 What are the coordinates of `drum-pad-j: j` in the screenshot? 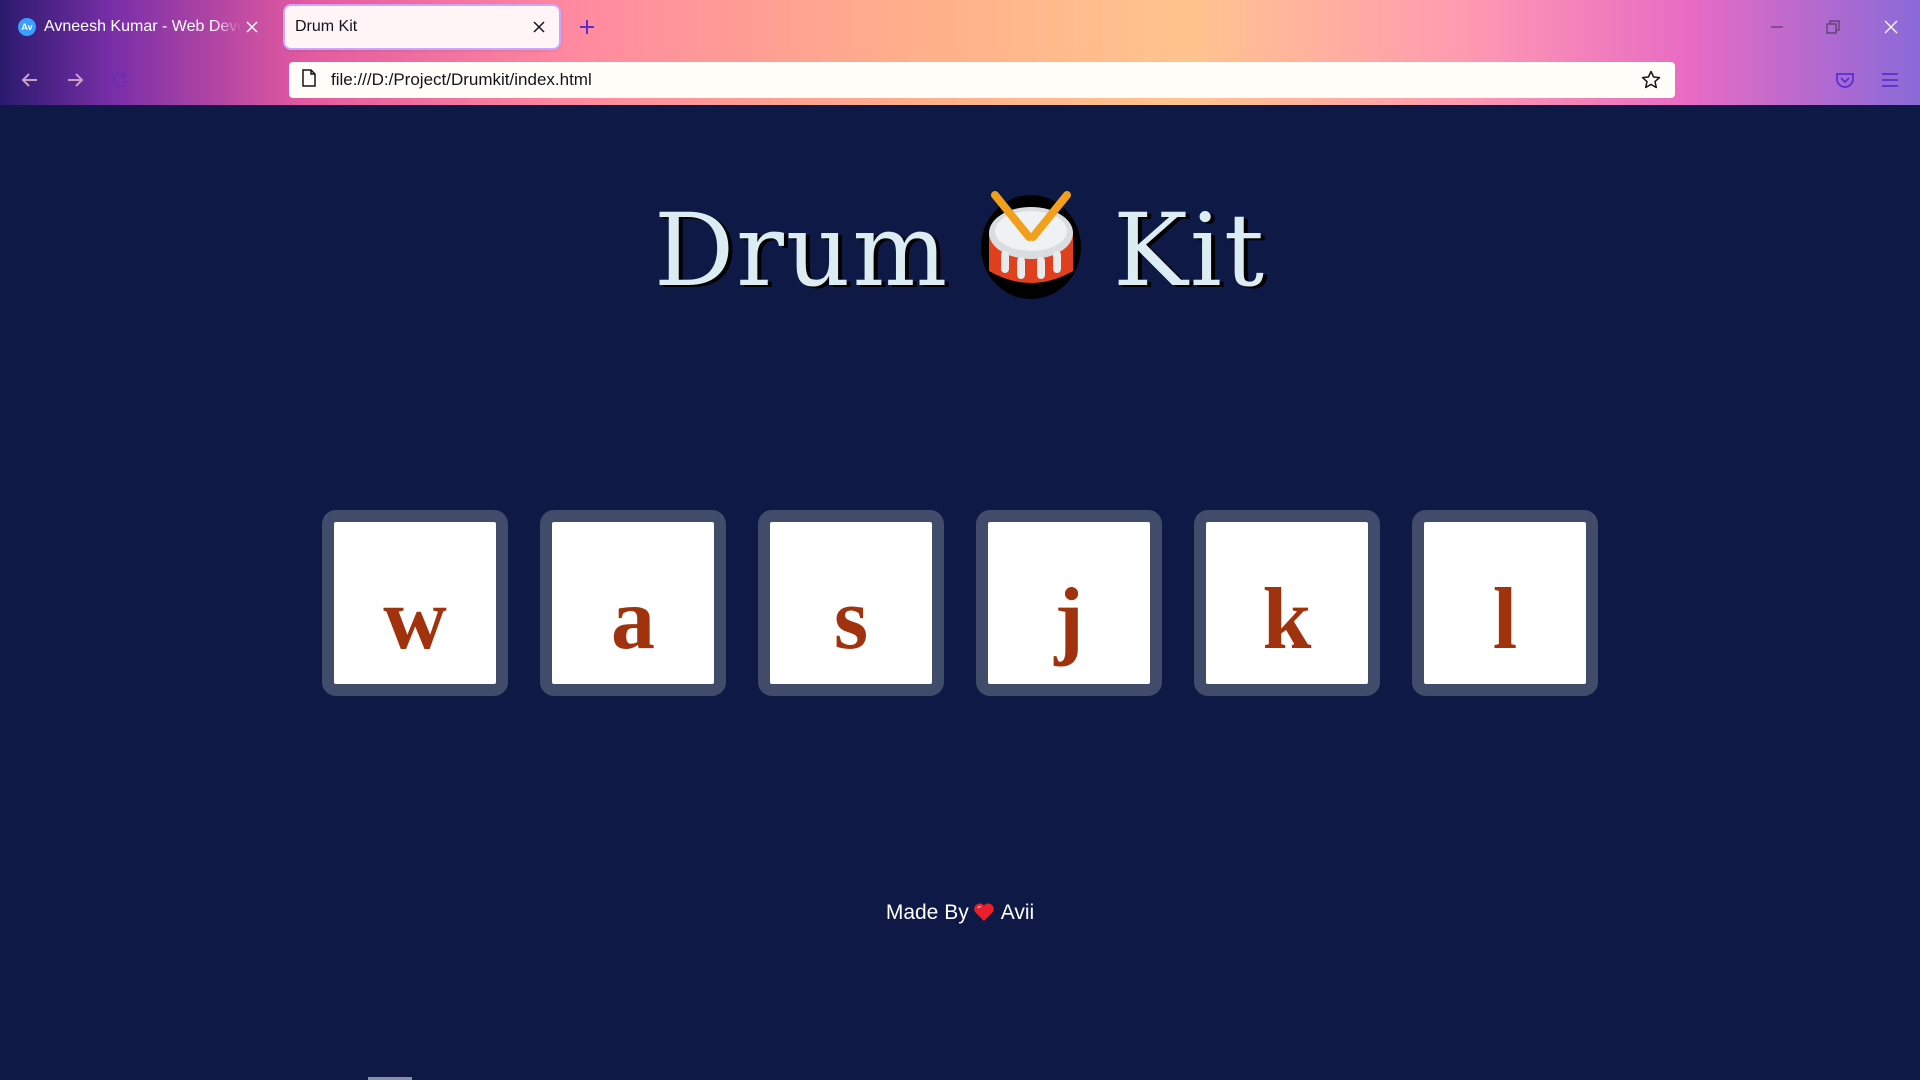 It's located at (1069, 603).